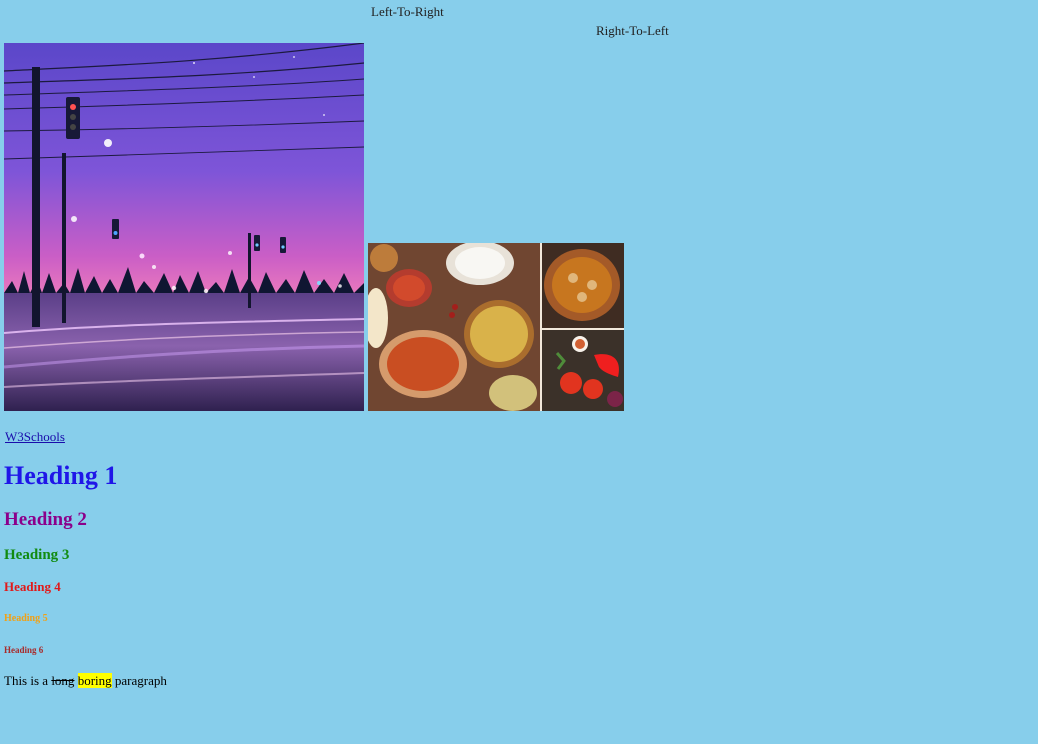 The width and height of the screenshot is (1038, 744). Describe the element at coordinates (45, 519) in the screenshot. I see `heading-2: Heading 2` at that location.